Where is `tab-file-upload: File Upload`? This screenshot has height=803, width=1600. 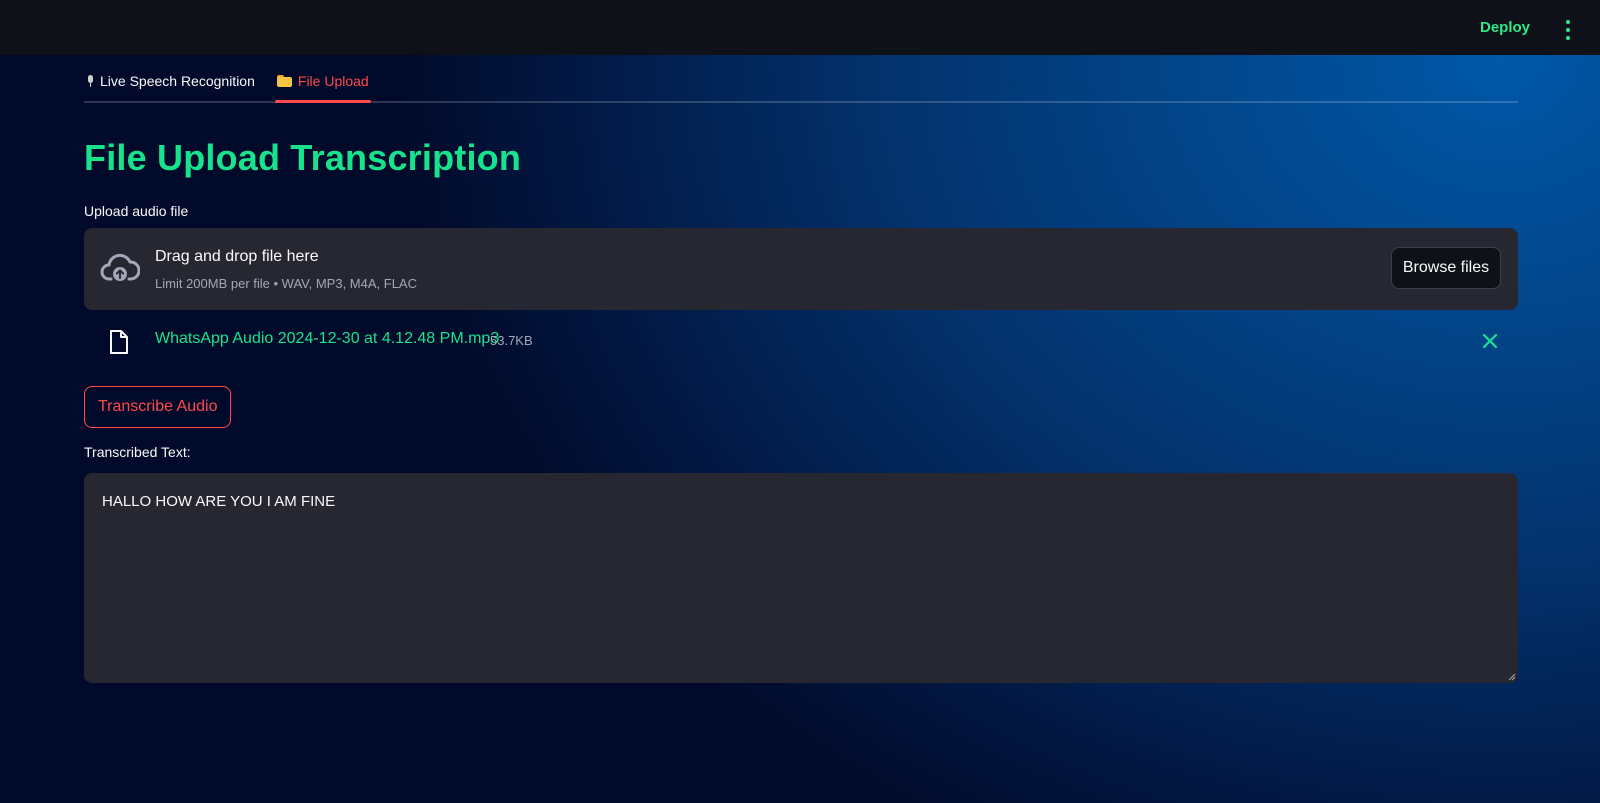
tab-file-upload: File Upload is located at coordinates (322, 81).